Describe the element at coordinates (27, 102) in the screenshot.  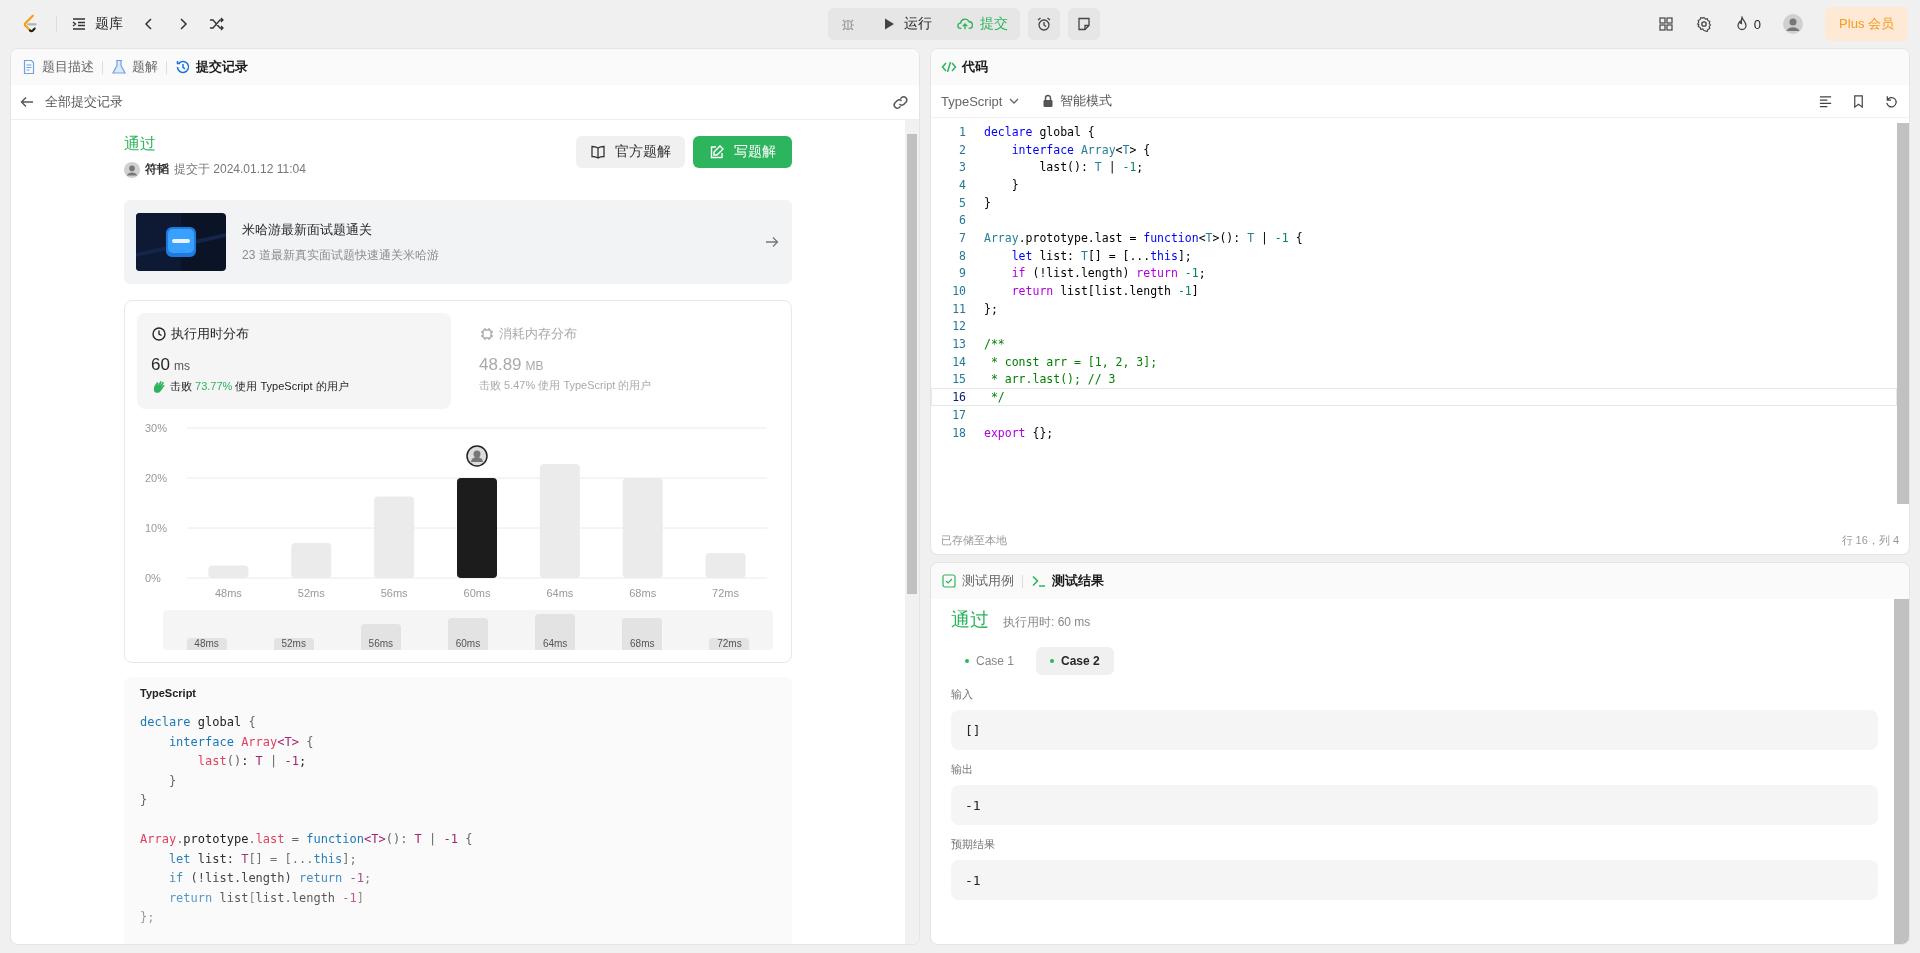
I see `arrow-left-icon` at that location.